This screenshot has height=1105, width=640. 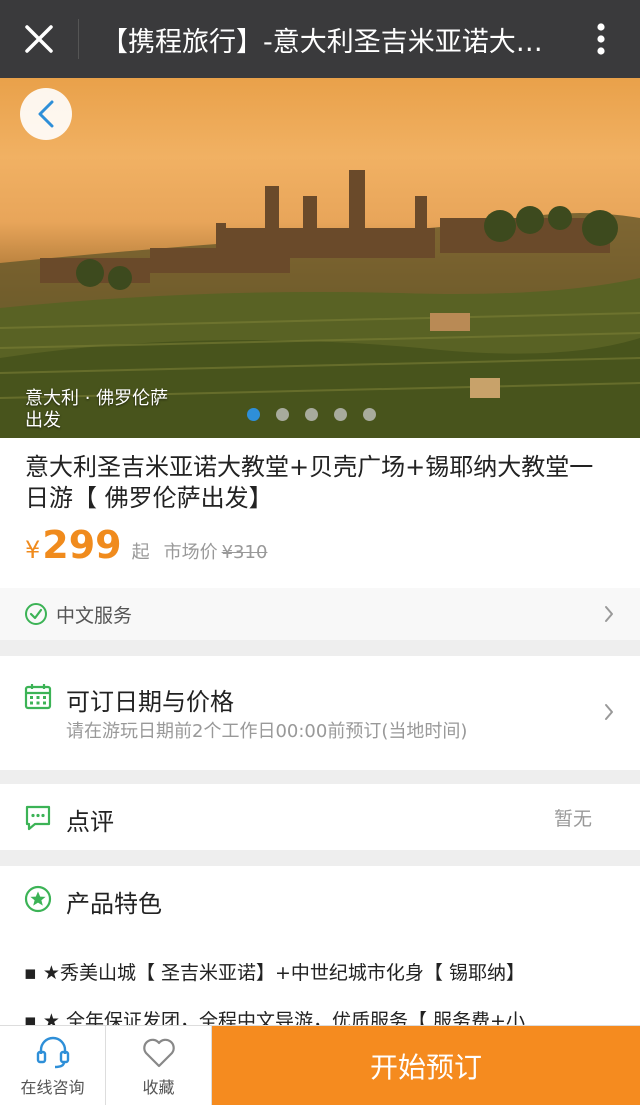 What do you see at coordinates (426, 1065) in the screenshot?
I see `start-booking-button: 开始预订` at bounding box center [426, 1065].